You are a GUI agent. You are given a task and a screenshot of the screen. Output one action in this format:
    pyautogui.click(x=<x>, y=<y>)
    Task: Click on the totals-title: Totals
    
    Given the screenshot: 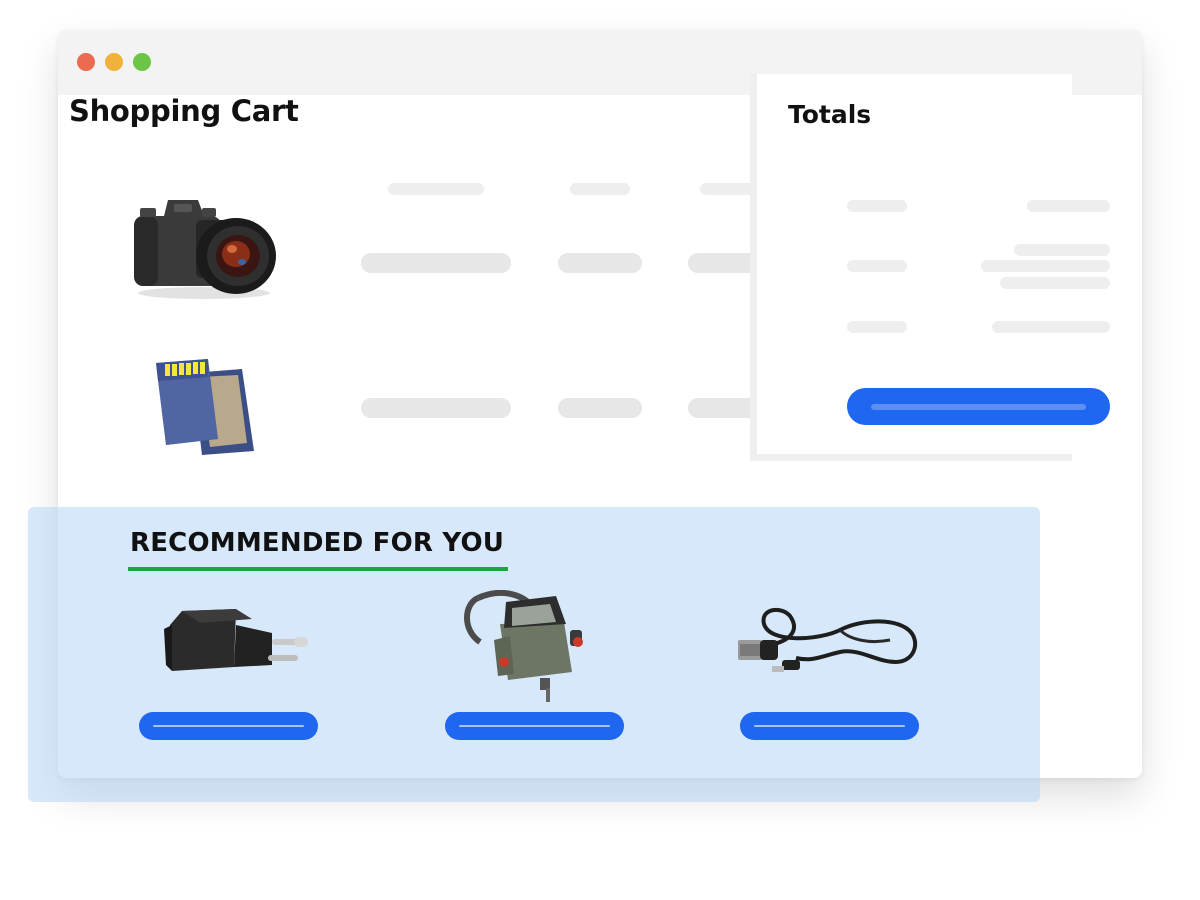 What is the action you would take?
    pyautogui.click(x=830, y=114)
    